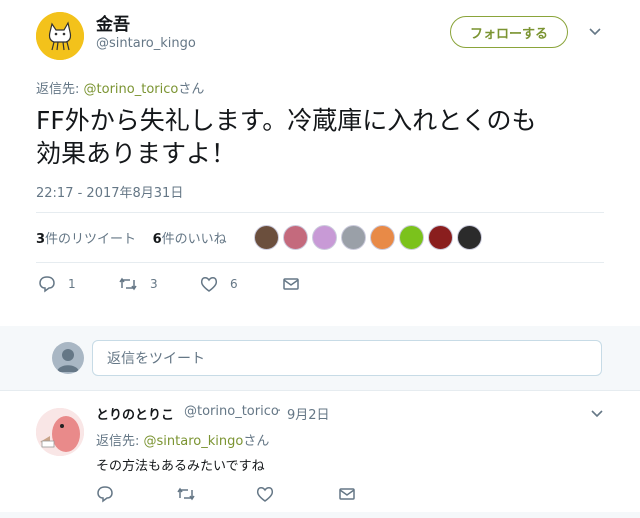  I want to click on user-avatar, so click(68, 358).